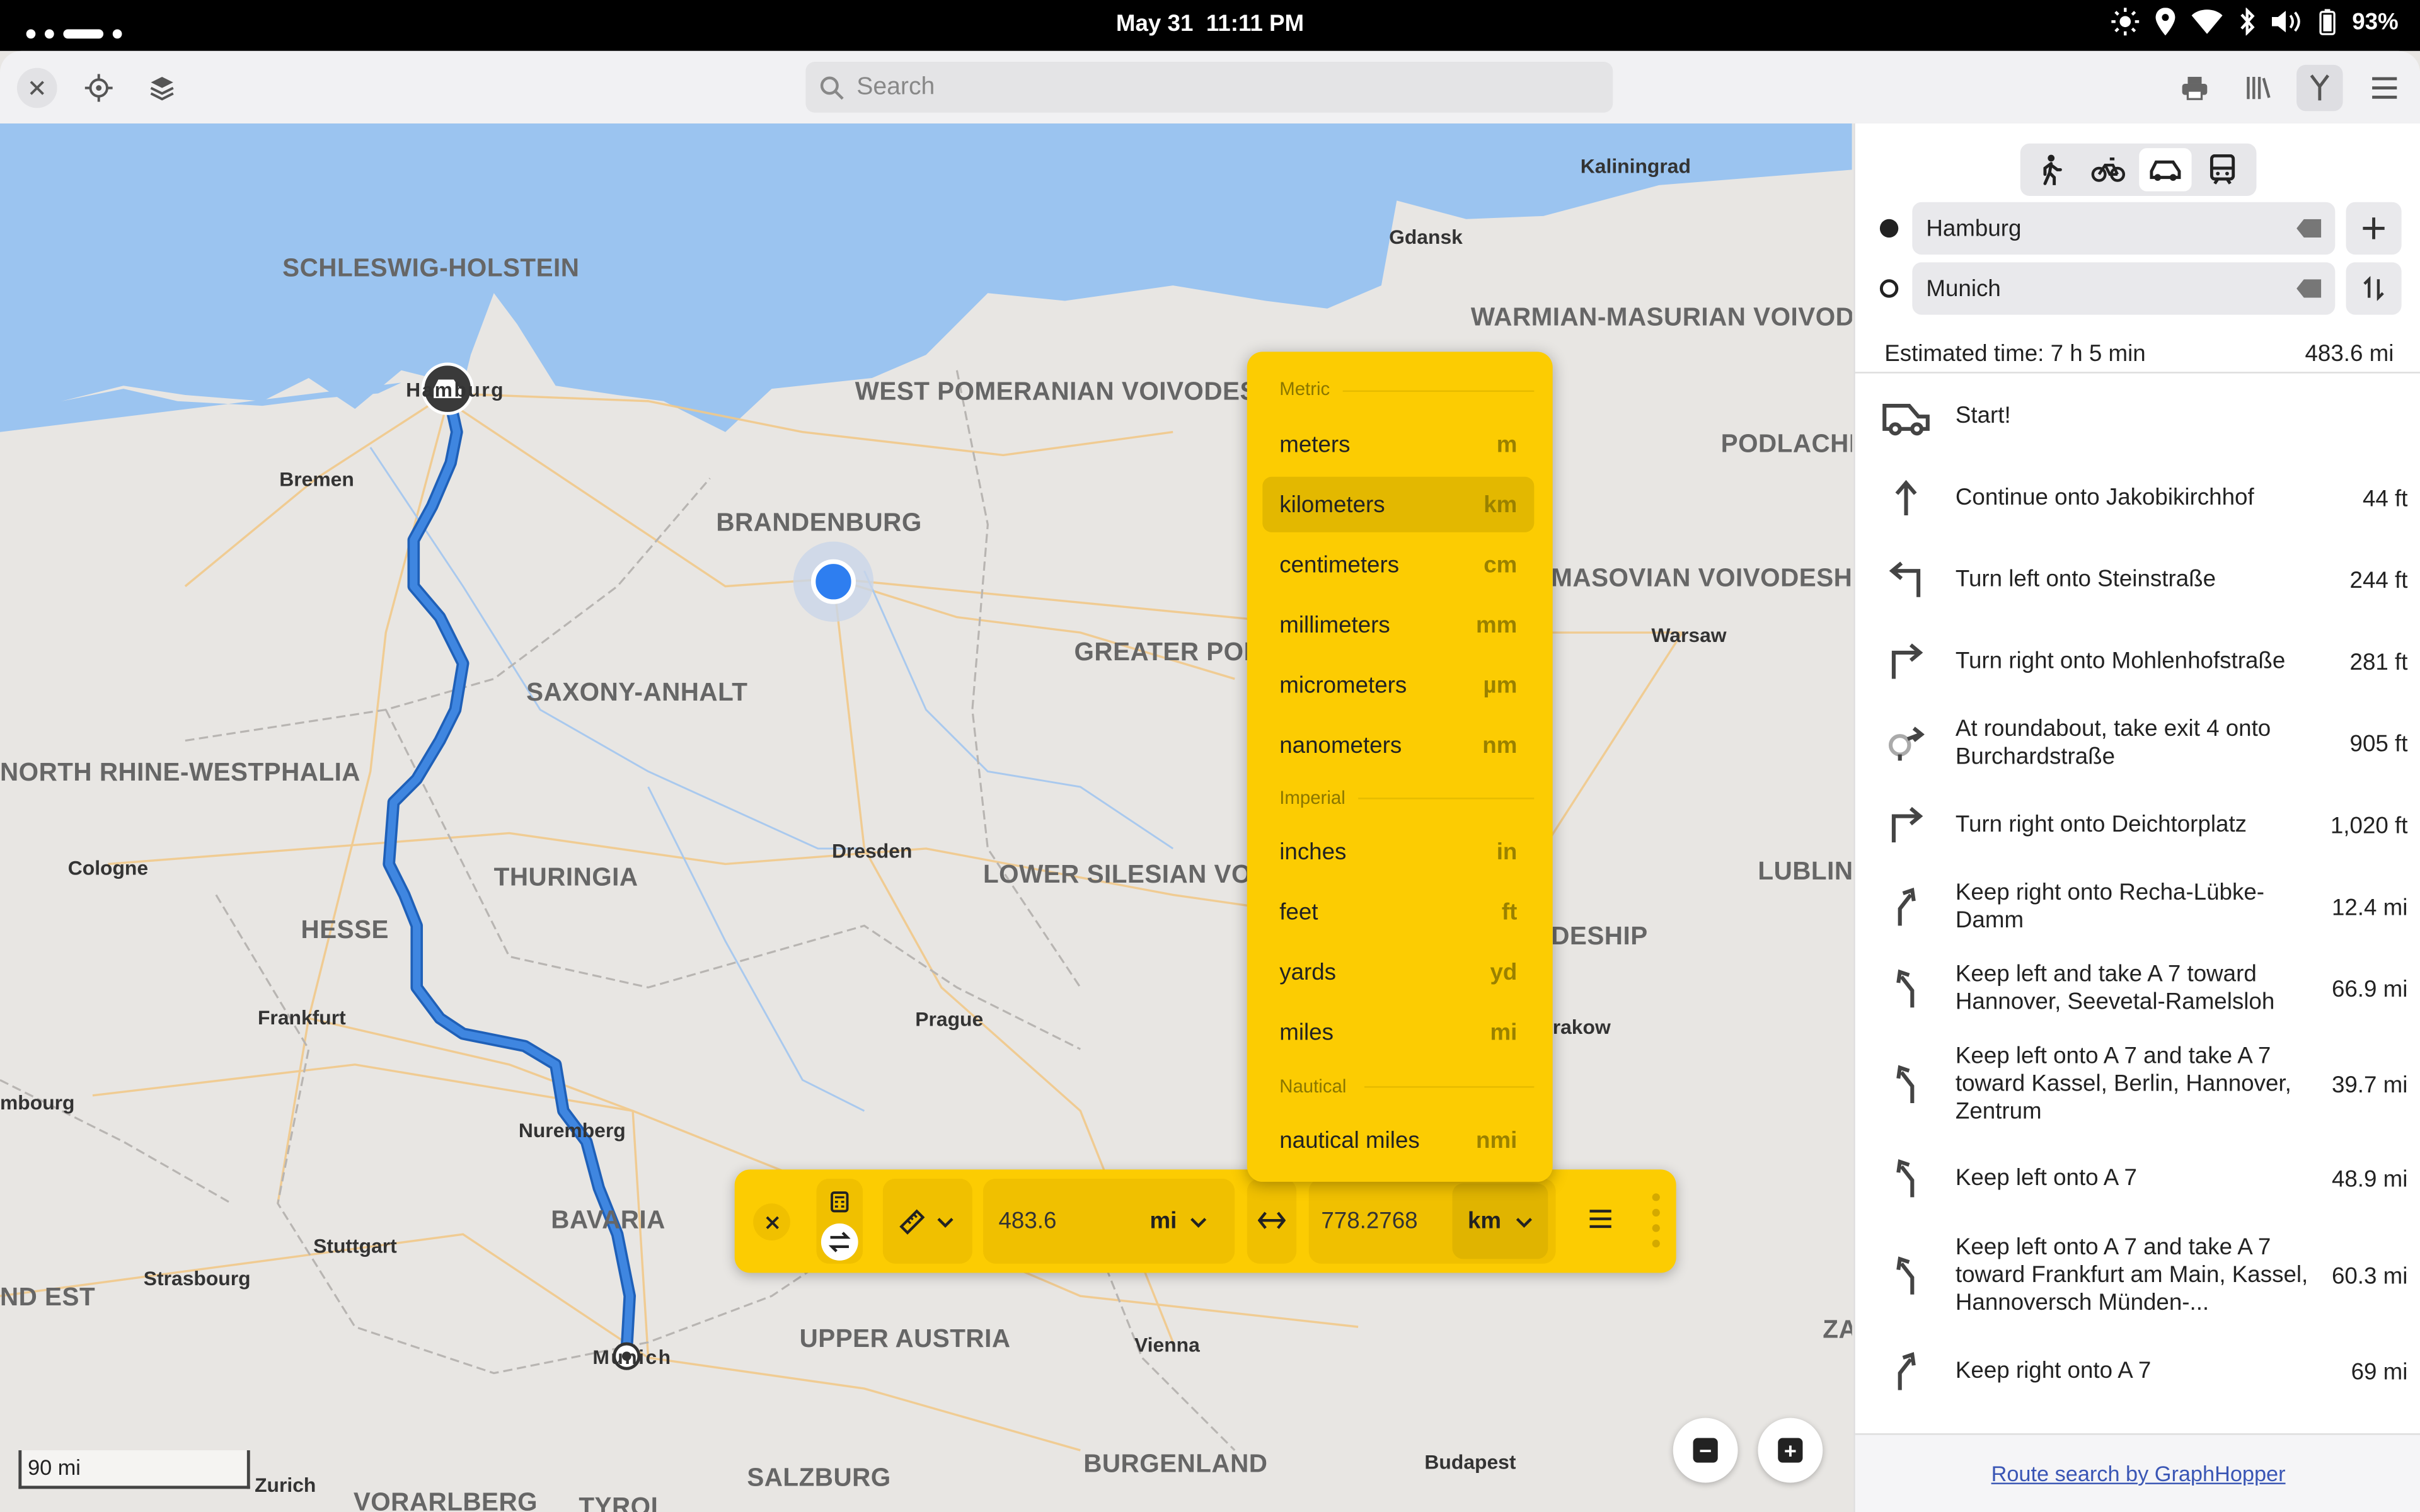  Describe the element at coordinates (2378, 661) in the screenshot. I see `step-distance: 281 ft` at that location.